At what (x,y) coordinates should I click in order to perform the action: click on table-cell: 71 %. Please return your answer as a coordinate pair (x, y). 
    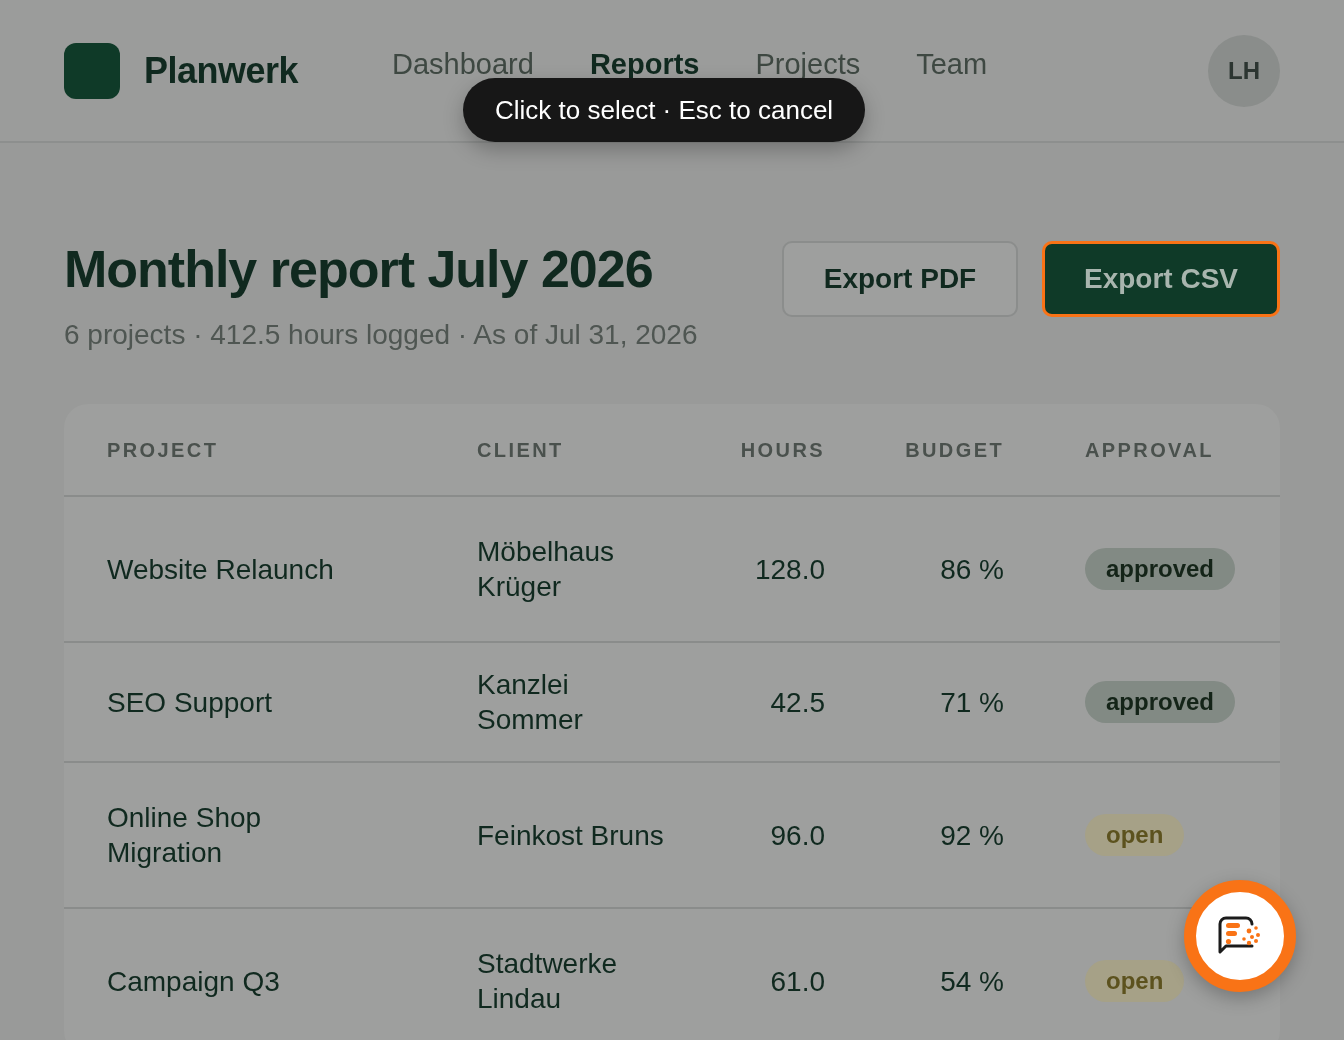
    Looking at the image, I should click on (972, 702).